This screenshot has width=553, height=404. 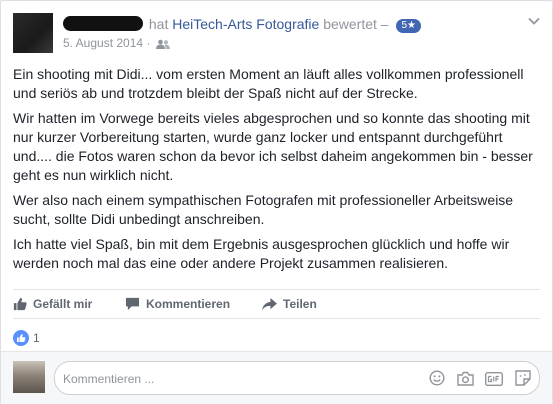 What do you see at coordinates (132, 304) in the screenshot?
I see `comment-icon` at bounding box center [132, 304].